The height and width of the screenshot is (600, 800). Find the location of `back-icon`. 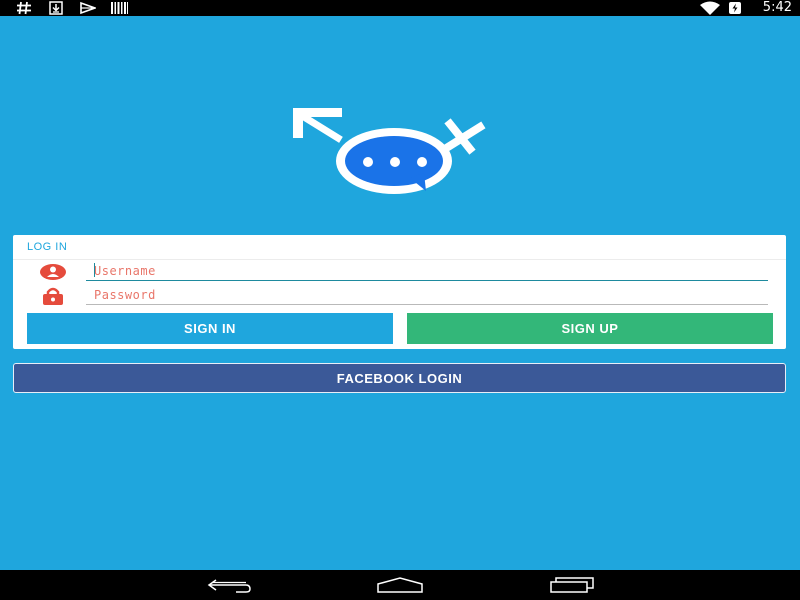

back-icon is located at coordinates (230, 585).